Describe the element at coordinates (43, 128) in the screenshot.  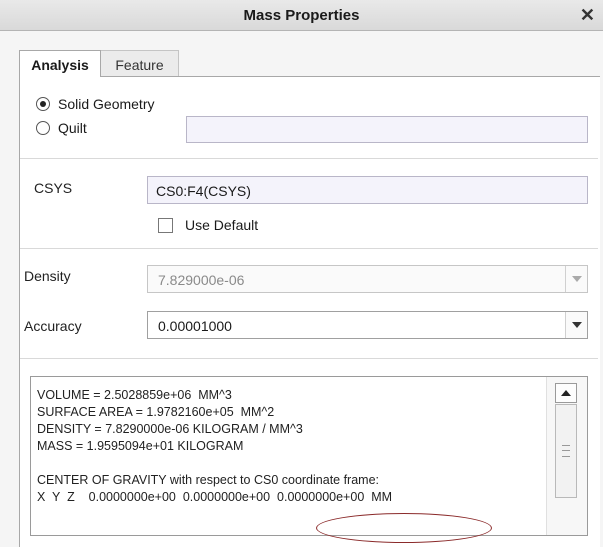
I see `radio-quilt` at that location.